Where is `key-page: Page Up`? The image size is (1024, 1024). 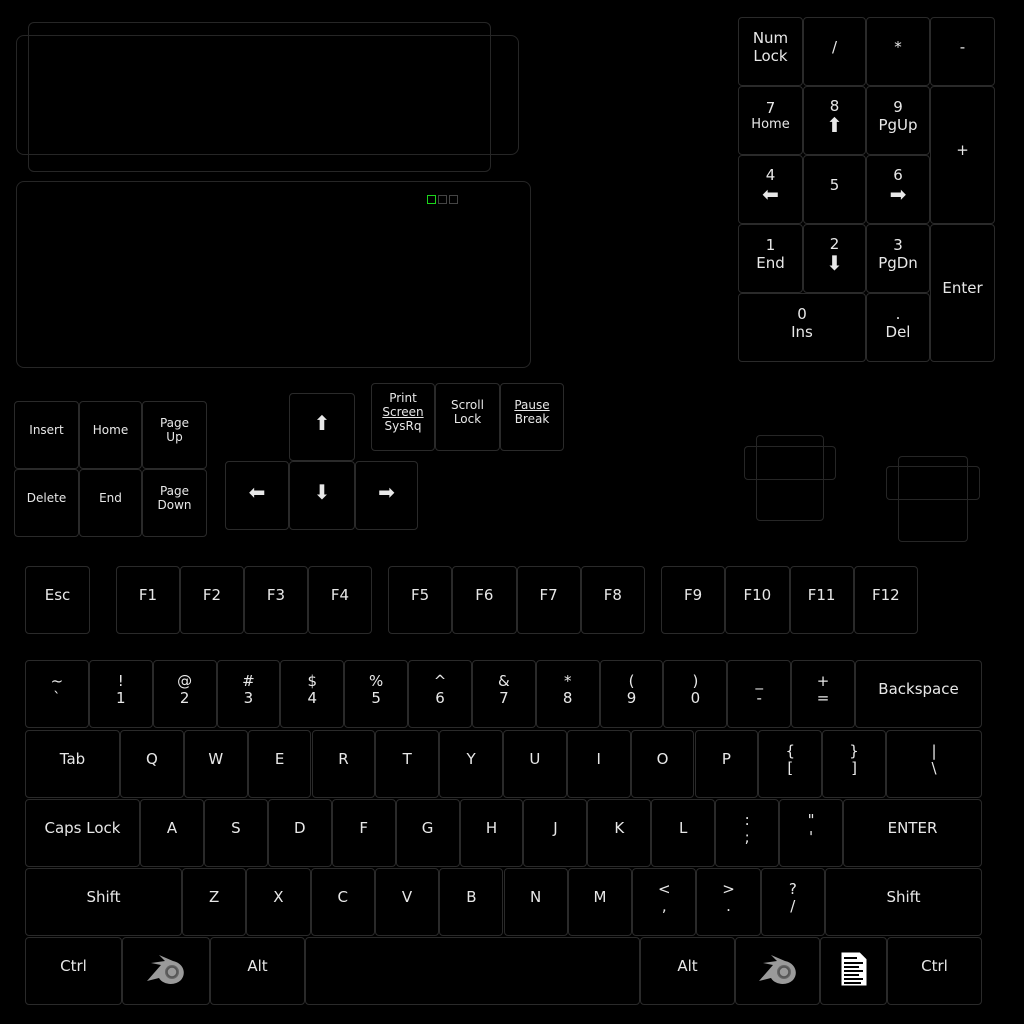
key-page: Page Up is located at coordinates (174, 435).